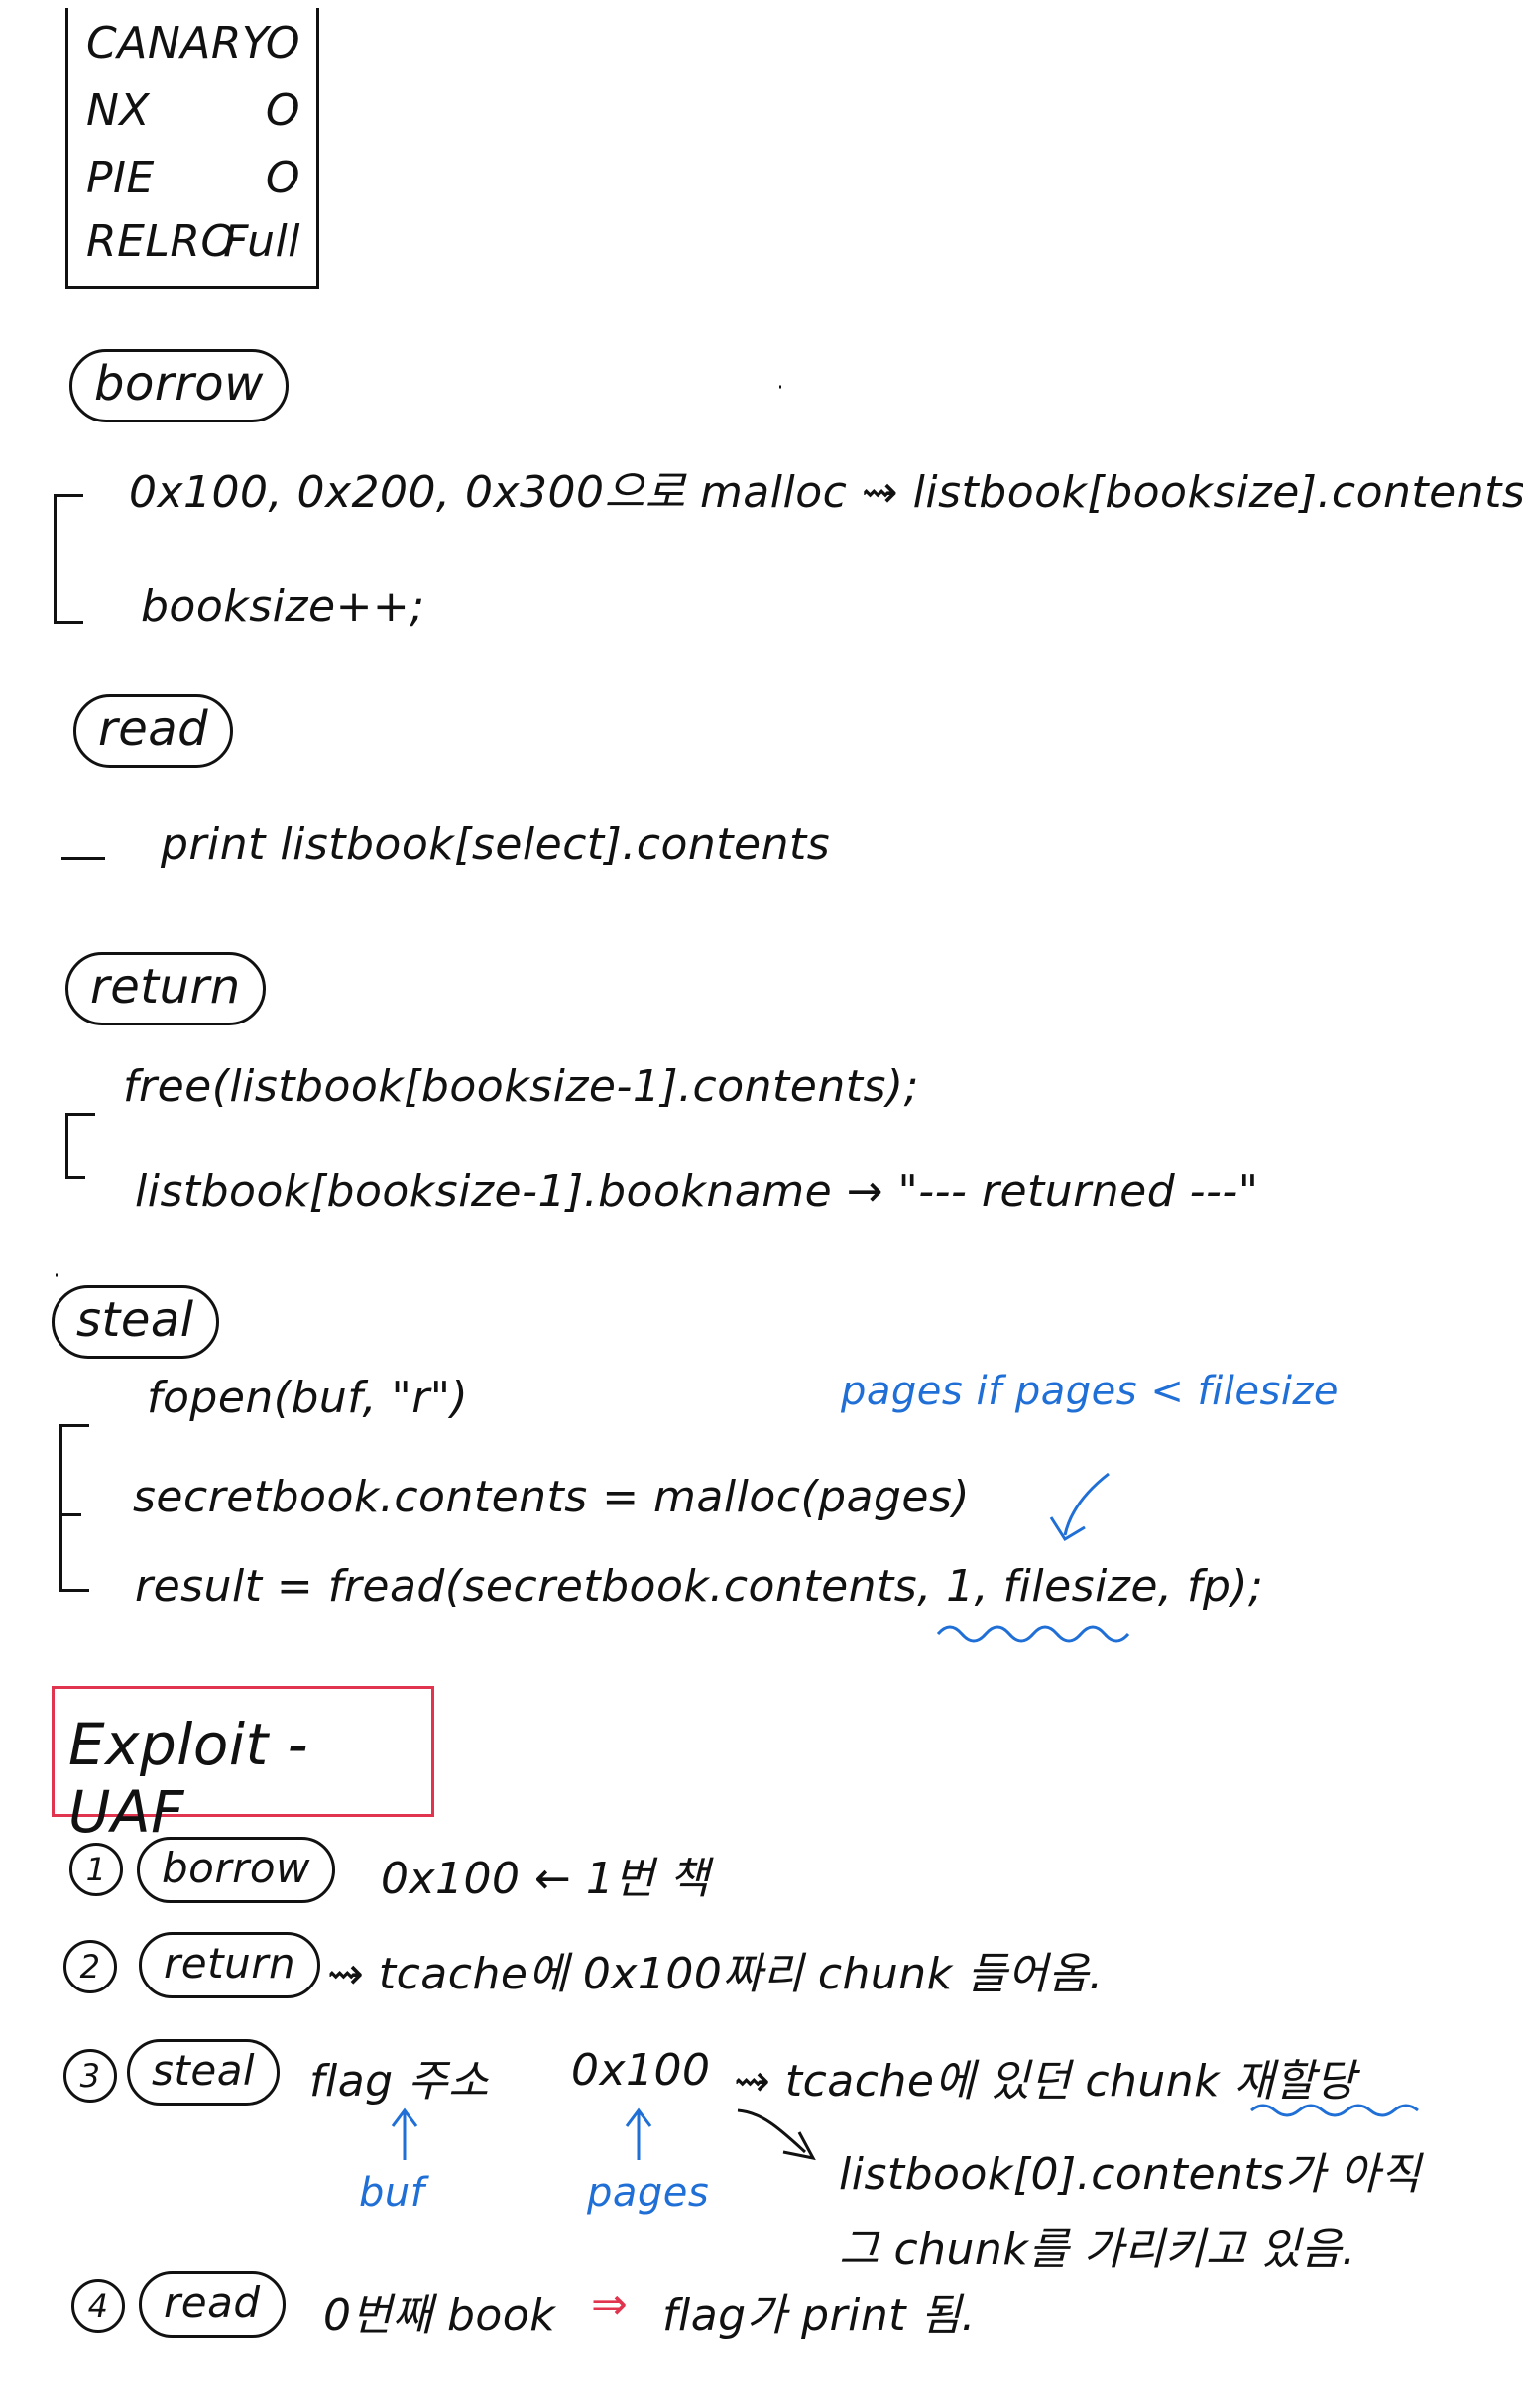  What do you see at coordinates (521, 1086) in the screenshot?
I see `return-line-free: free(listbook[booksize-1].contents);` at bounding box center [521, 1086].